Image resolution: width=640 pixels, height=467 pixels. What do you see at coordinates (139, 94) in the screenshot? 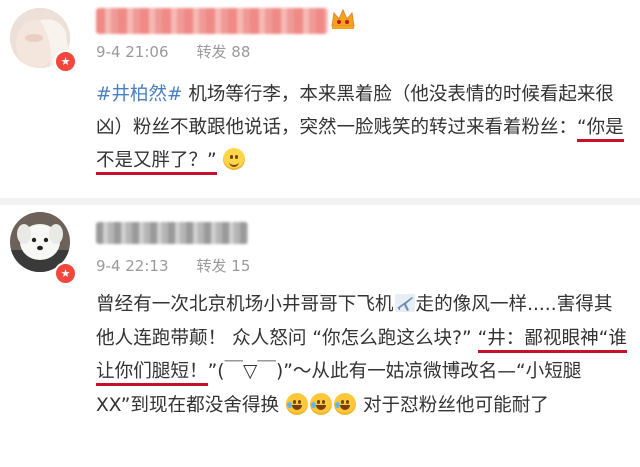
I see `hashtag-link: #井柏然#` at bounding box center [139, 94].